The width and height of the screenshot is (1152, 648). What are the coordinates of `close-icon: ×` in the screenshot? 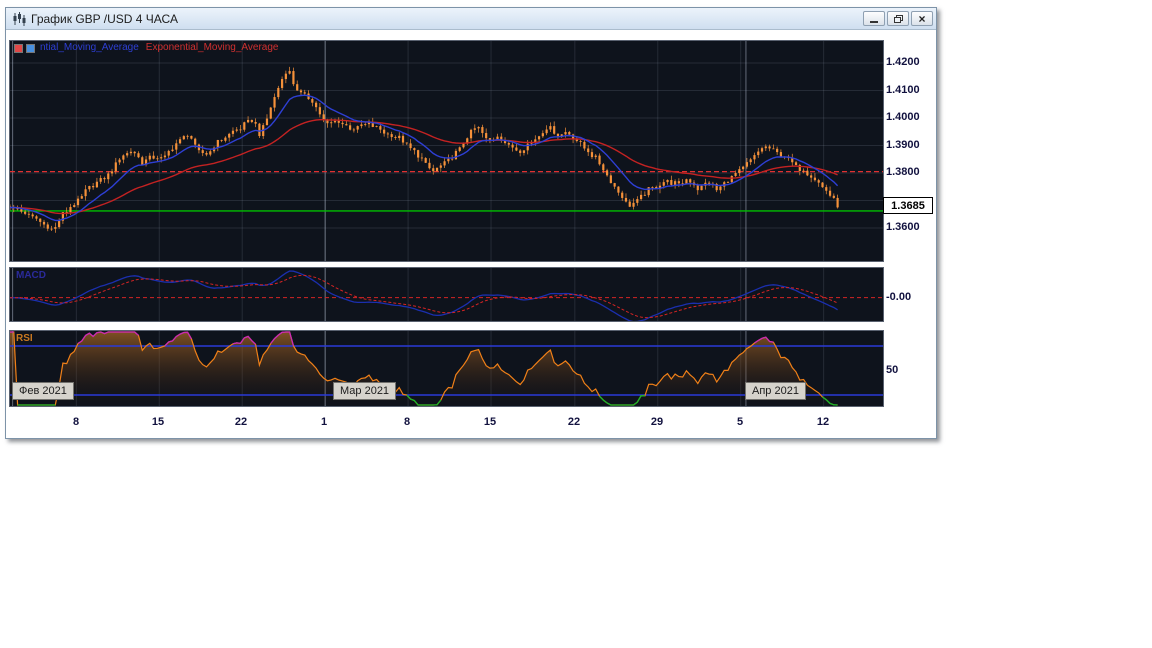 It's located at (922, 18).